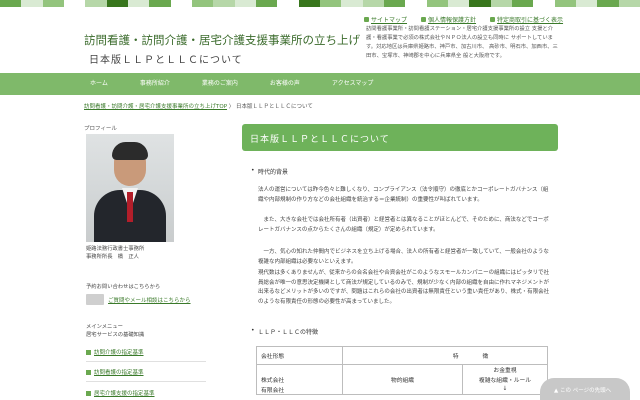  I want to click on privacy-link-label: 個人情報保護方針, so click(452, 20).